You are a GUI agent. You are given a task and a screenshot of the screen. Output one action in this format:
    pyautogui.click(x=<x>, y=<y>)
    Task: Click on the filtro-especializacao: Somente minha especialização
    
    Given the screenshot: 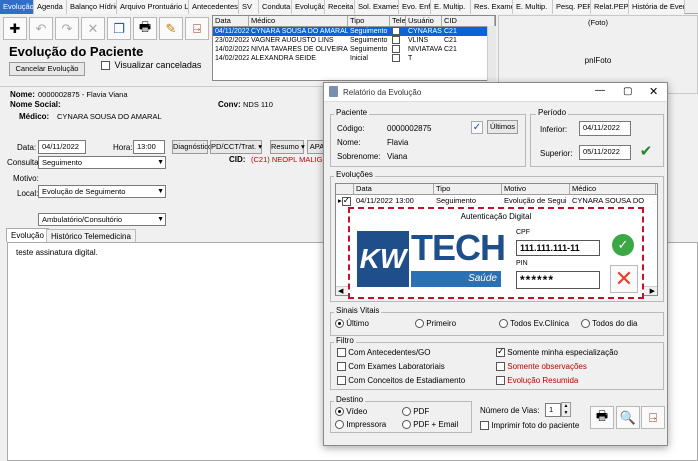 What is the action you would take?
    pyautogui.click(x=557, y=352)
    